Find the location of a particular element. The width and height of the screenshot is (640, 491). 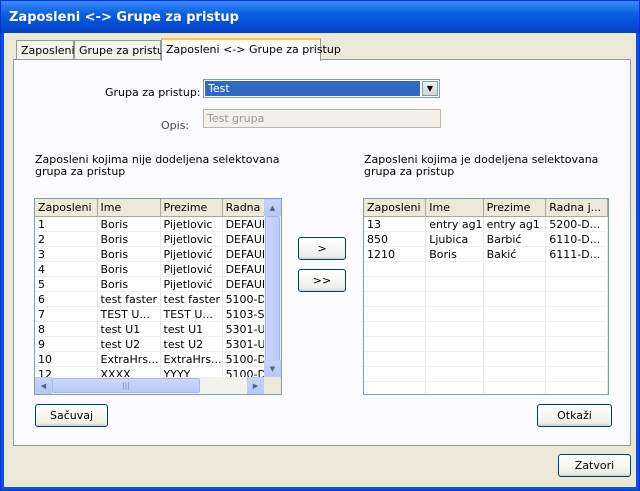

window-title: Zaposleni <-> Grupe za pristup is located at coordinates (320, 17).